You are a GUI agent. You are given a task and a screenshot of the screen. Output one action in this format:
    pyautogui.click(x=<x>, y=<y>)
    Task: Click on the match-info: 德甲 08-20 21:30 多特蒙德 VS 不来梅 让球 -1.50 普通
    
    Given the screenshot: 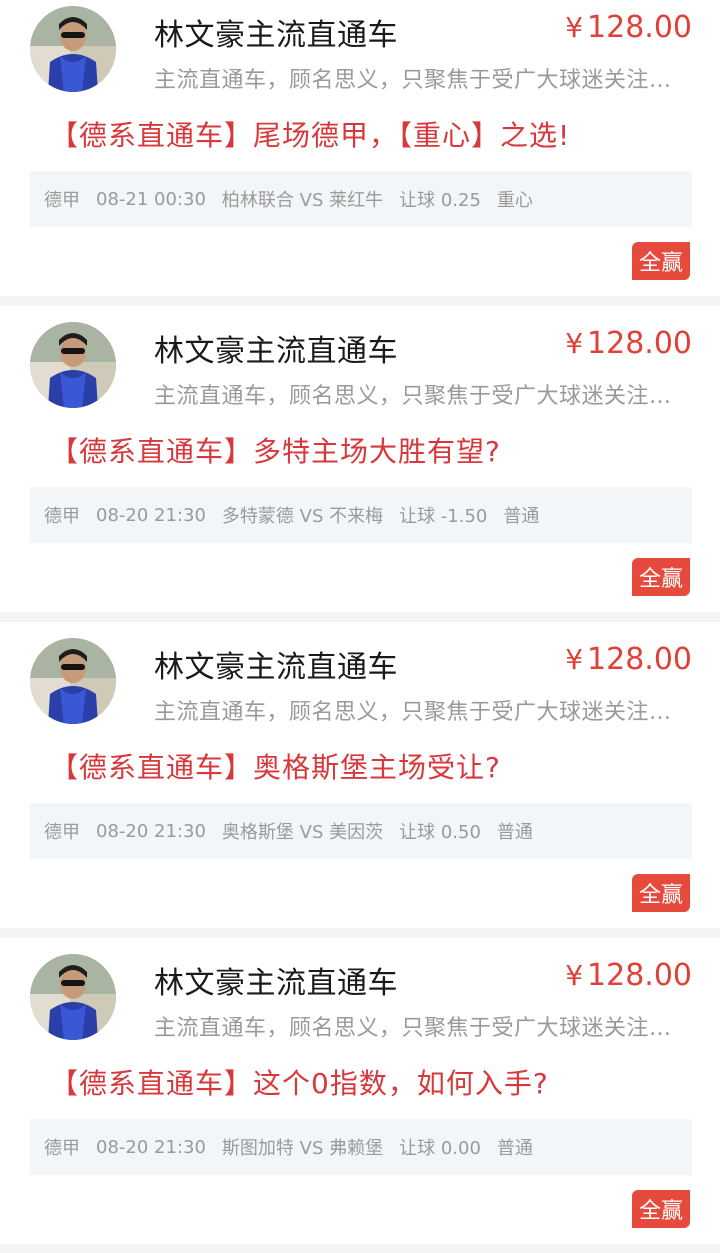 What is the action you would take?
    pyautogui.click(x=361, y=515)
    